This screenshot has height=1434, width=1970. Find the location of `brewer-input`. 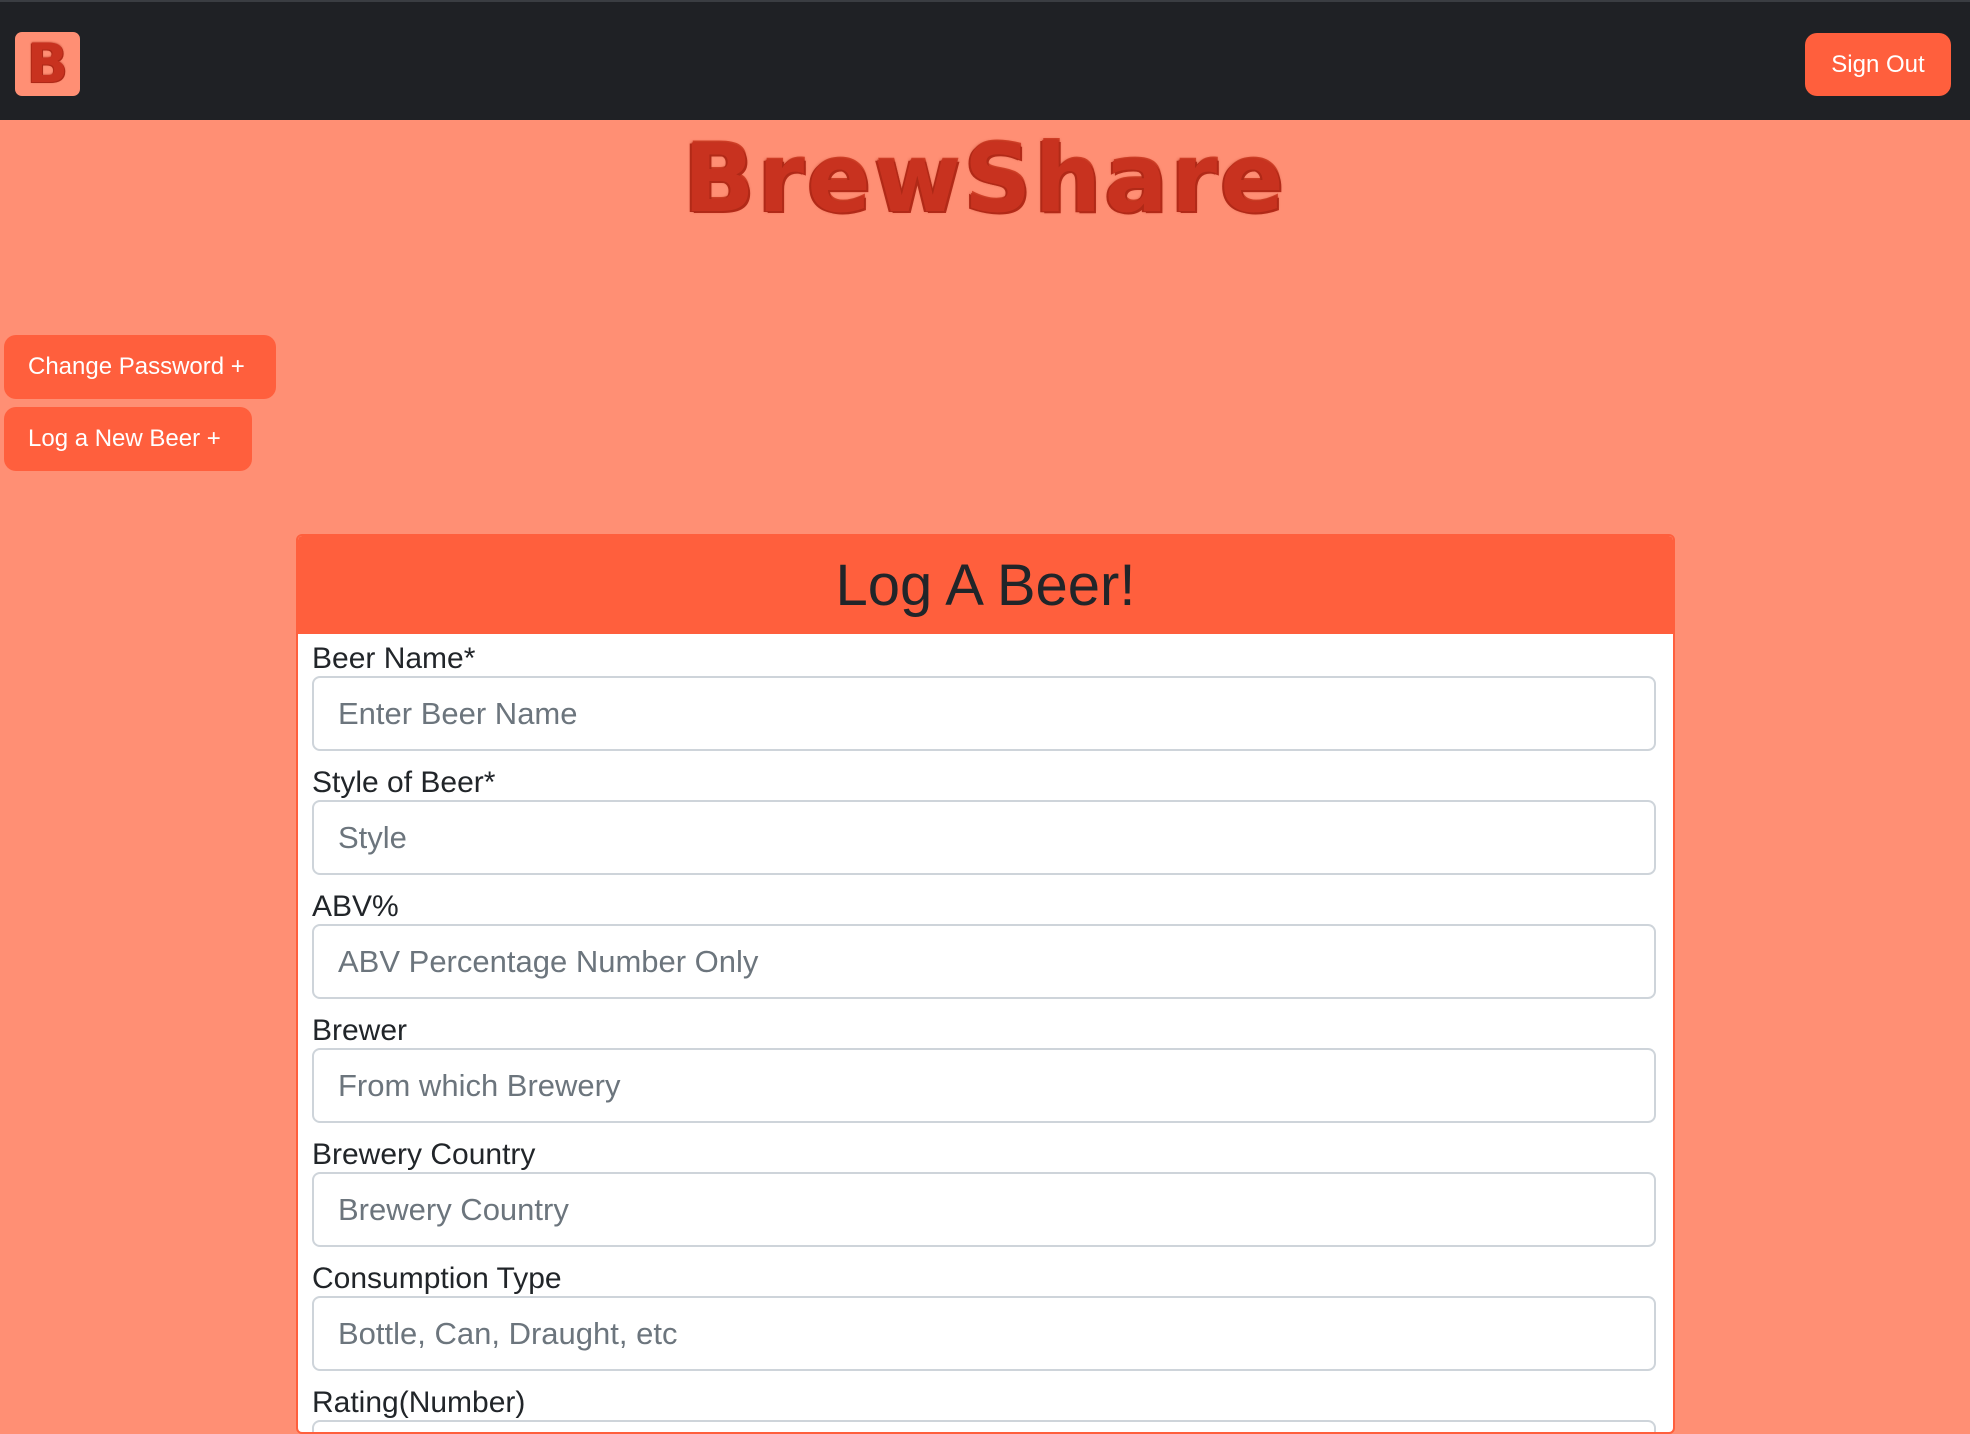

brewer-input is located at coordinates (984, 1085).